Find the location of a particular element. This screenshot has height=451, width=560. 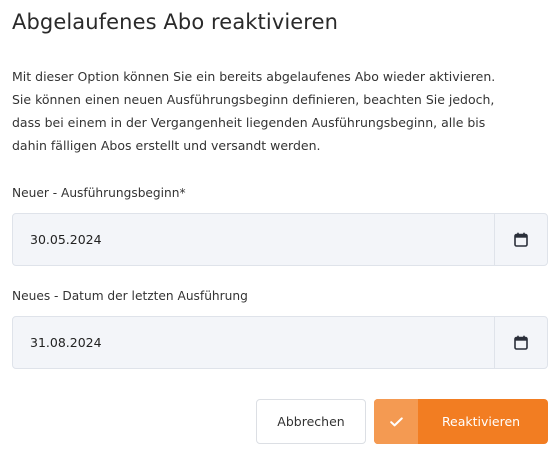

last-date-value: 31.08.2024 is located at coordinates (253, 342).